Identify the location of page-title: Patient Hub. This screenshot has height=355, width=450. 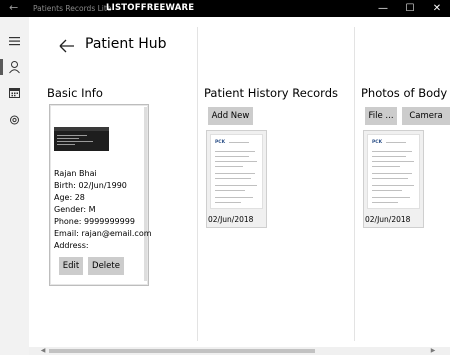
(126, 44).